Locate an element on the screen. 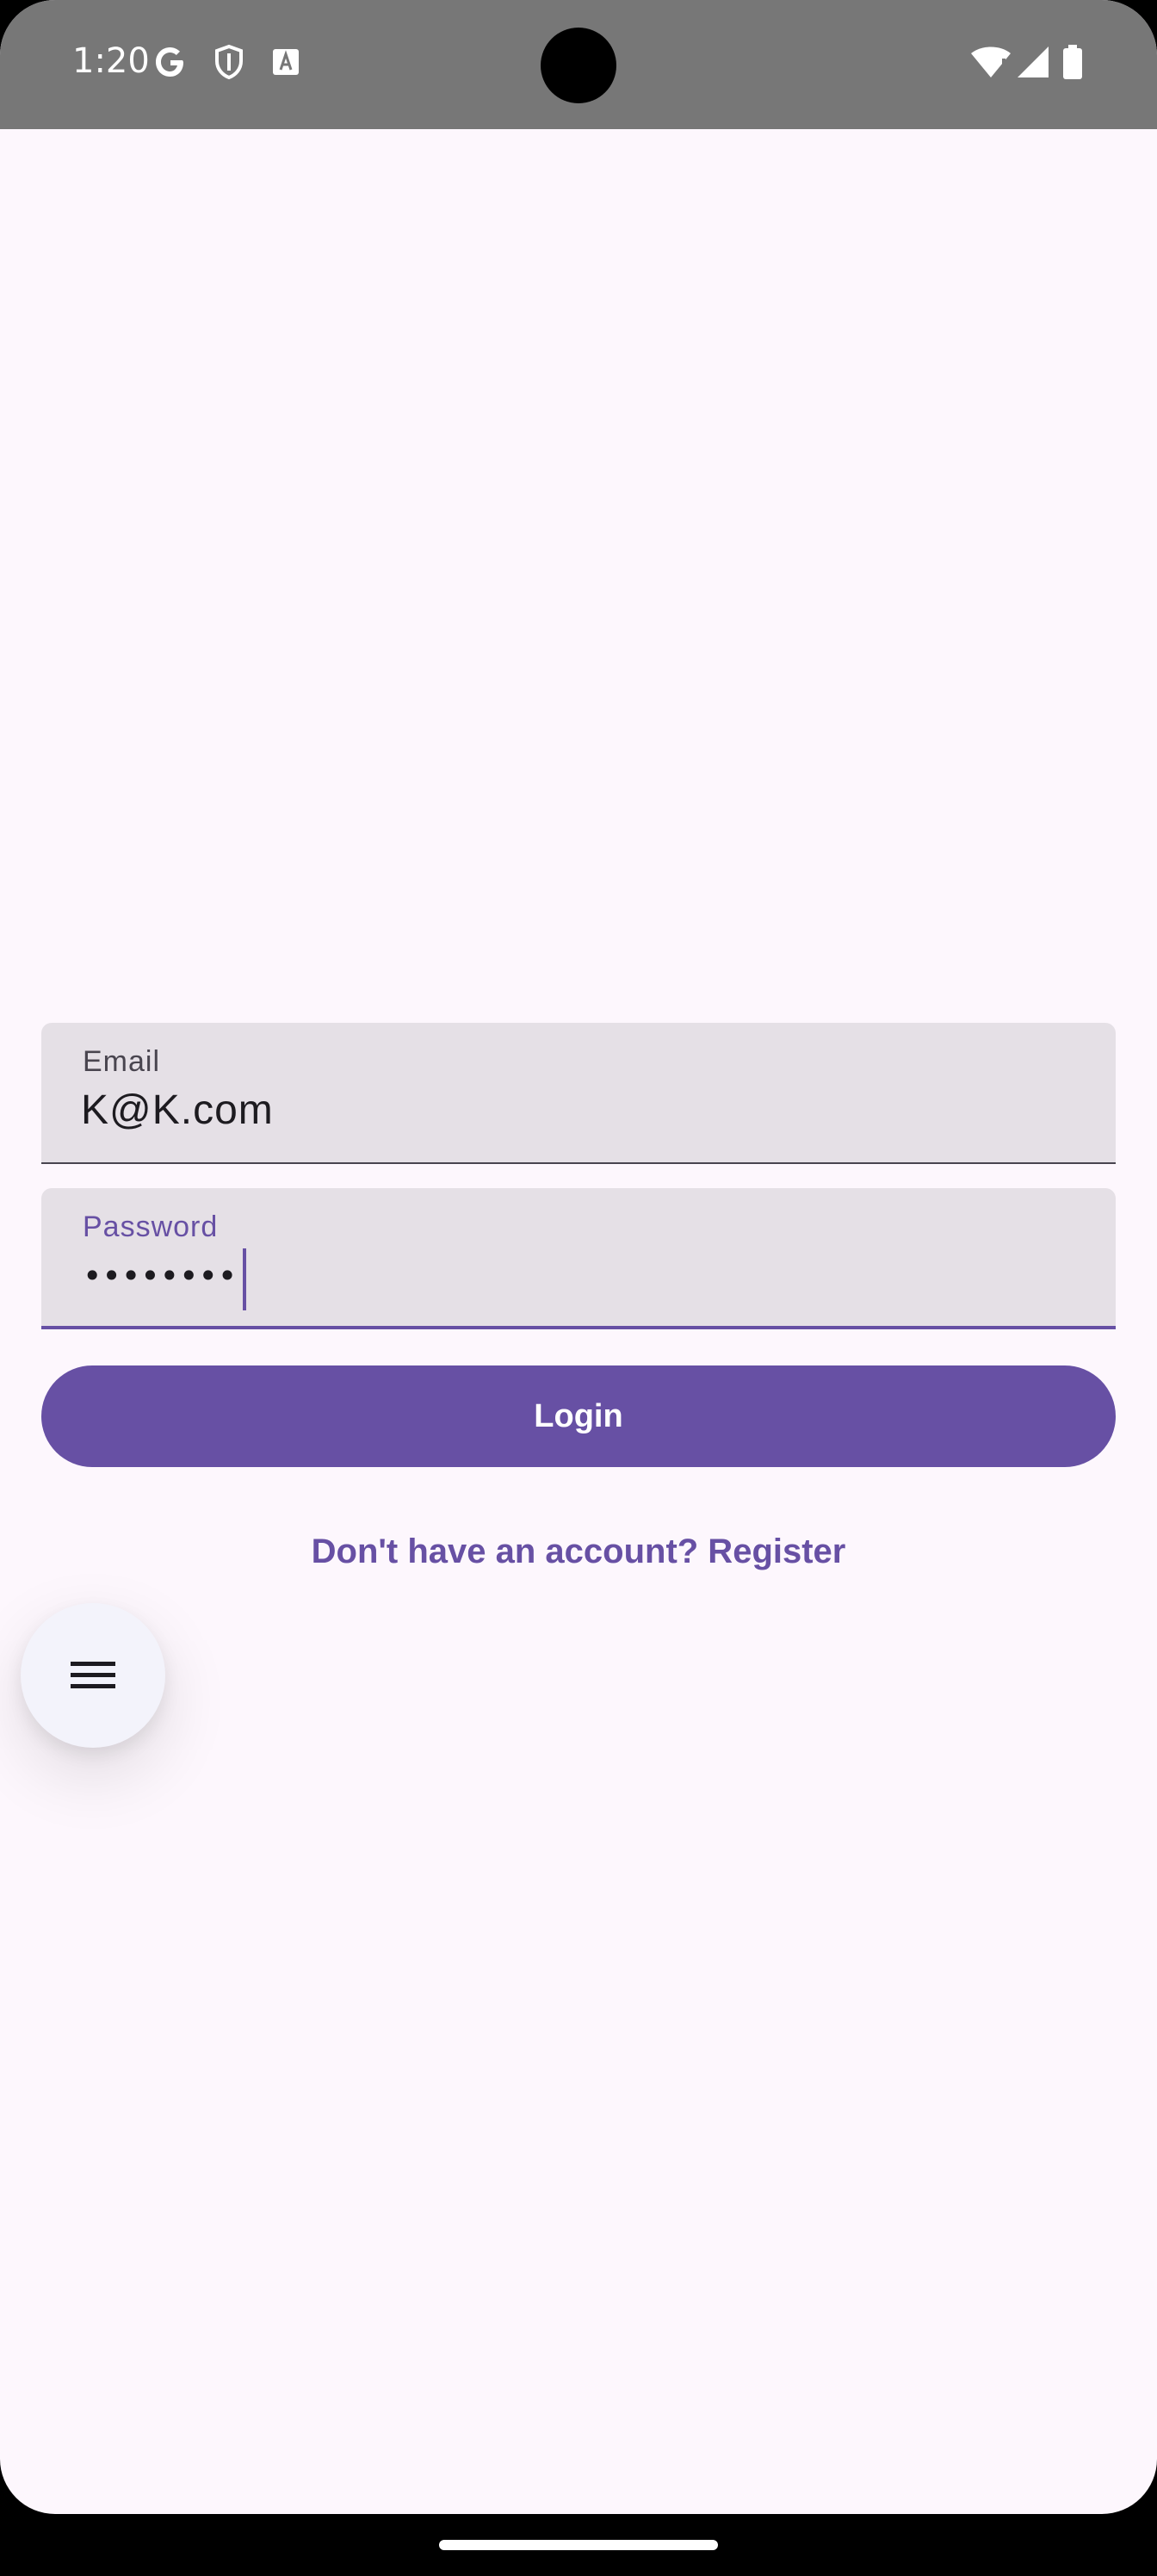 This screenshot has width=1157, height=2576. register-link: Don't have an account? Register is located at coordinates (579, 1552).